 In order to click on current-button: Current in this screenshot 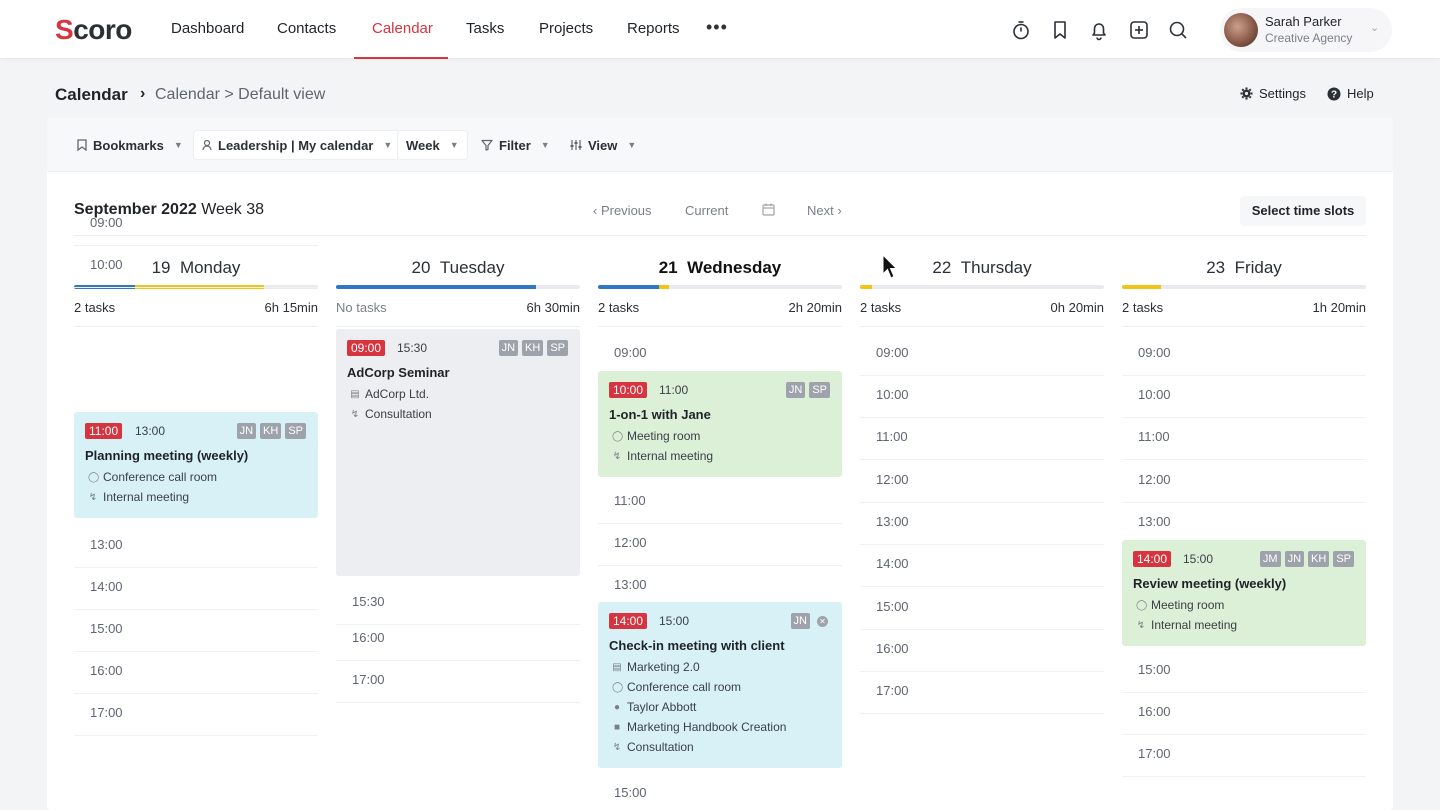, I will do `click(706, 210)`.